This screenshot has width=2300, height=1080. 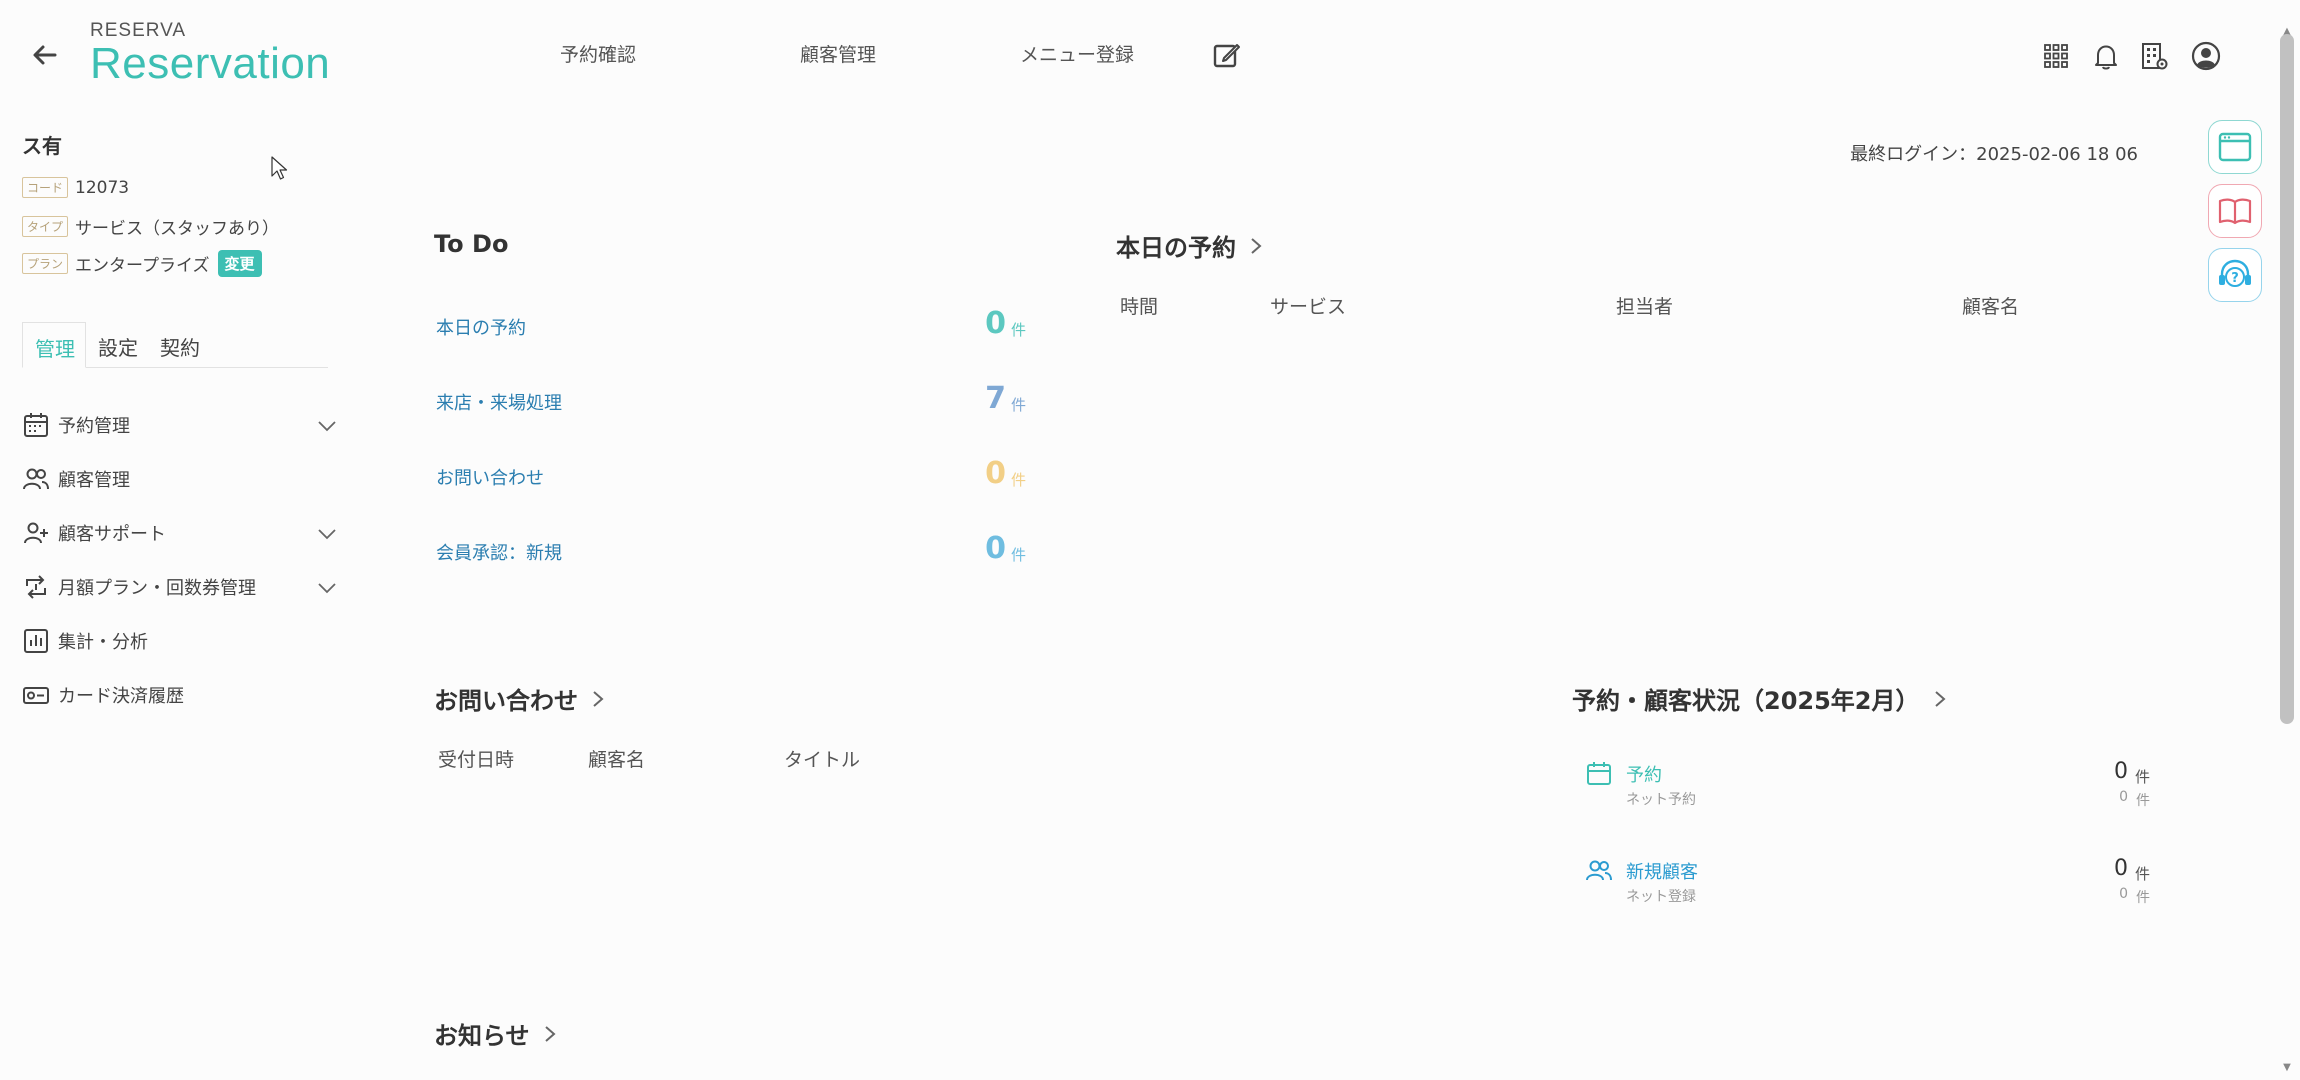 I want to click on scrollbar-thumb, so click(x=2287, y=379).